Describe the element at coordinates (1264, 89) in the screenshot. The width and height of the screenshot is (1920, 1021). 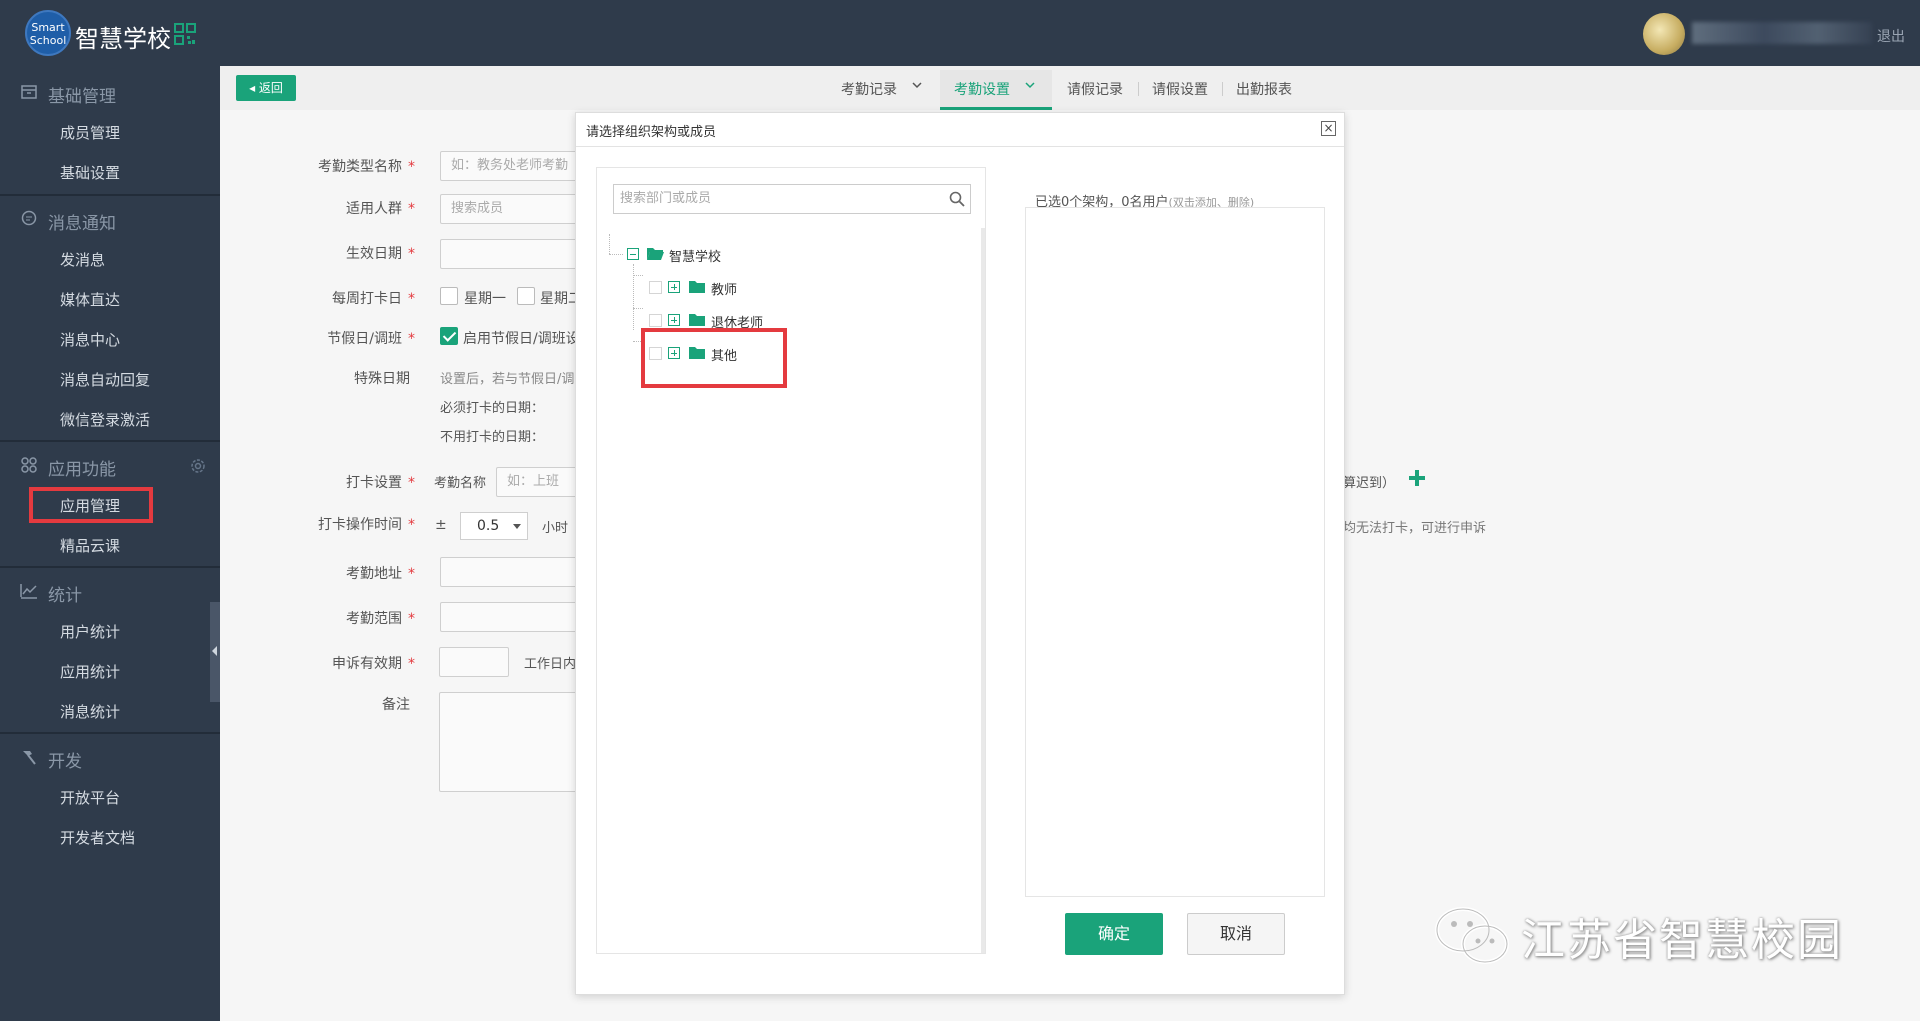
I see `tab-attendance-report: 出勤报表` at that location.